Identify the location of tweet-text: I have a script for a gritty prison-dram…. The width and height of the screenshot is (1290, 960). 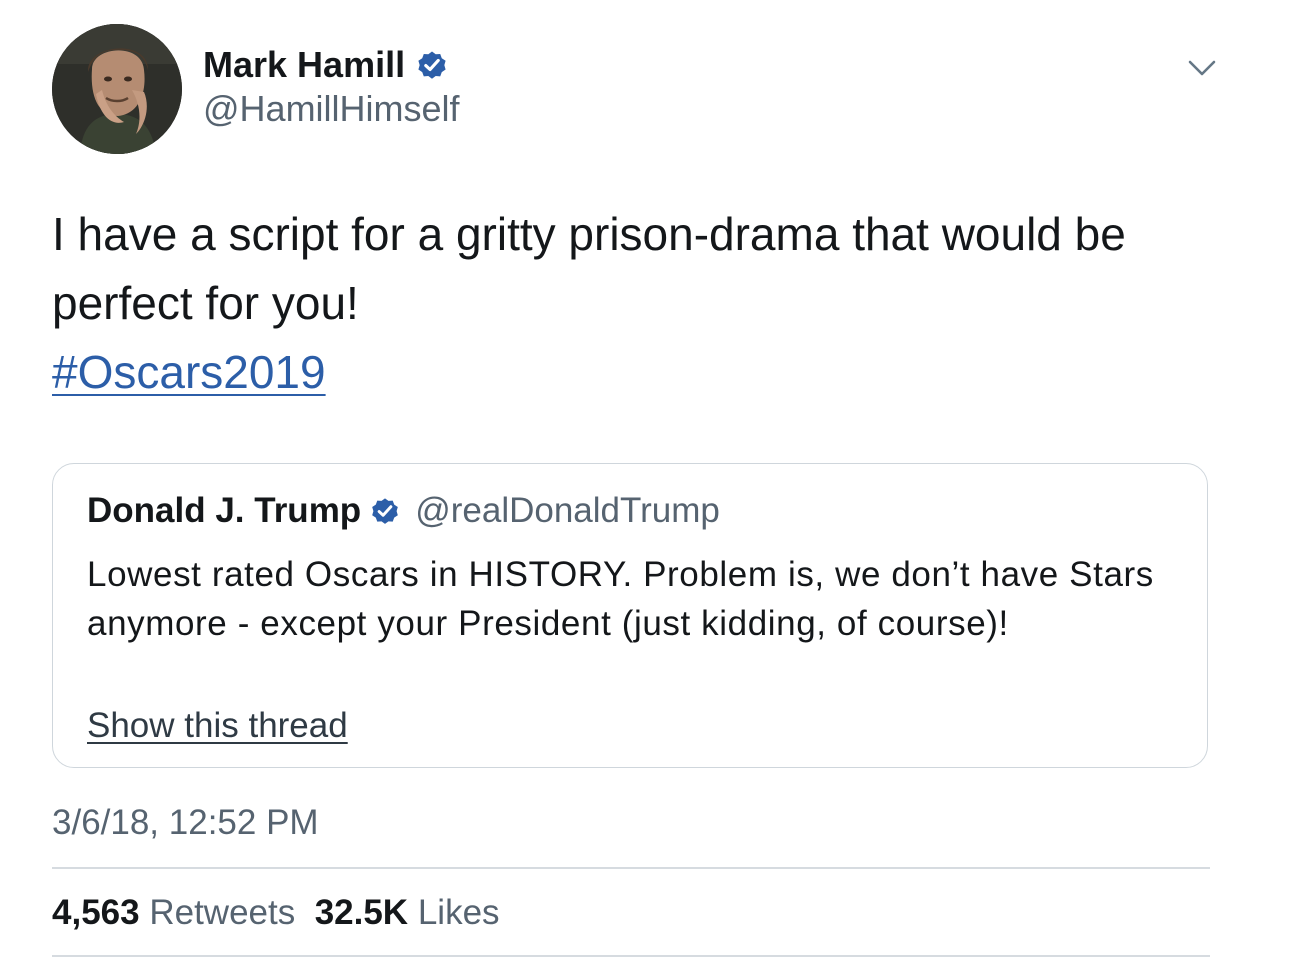
(589, 268).